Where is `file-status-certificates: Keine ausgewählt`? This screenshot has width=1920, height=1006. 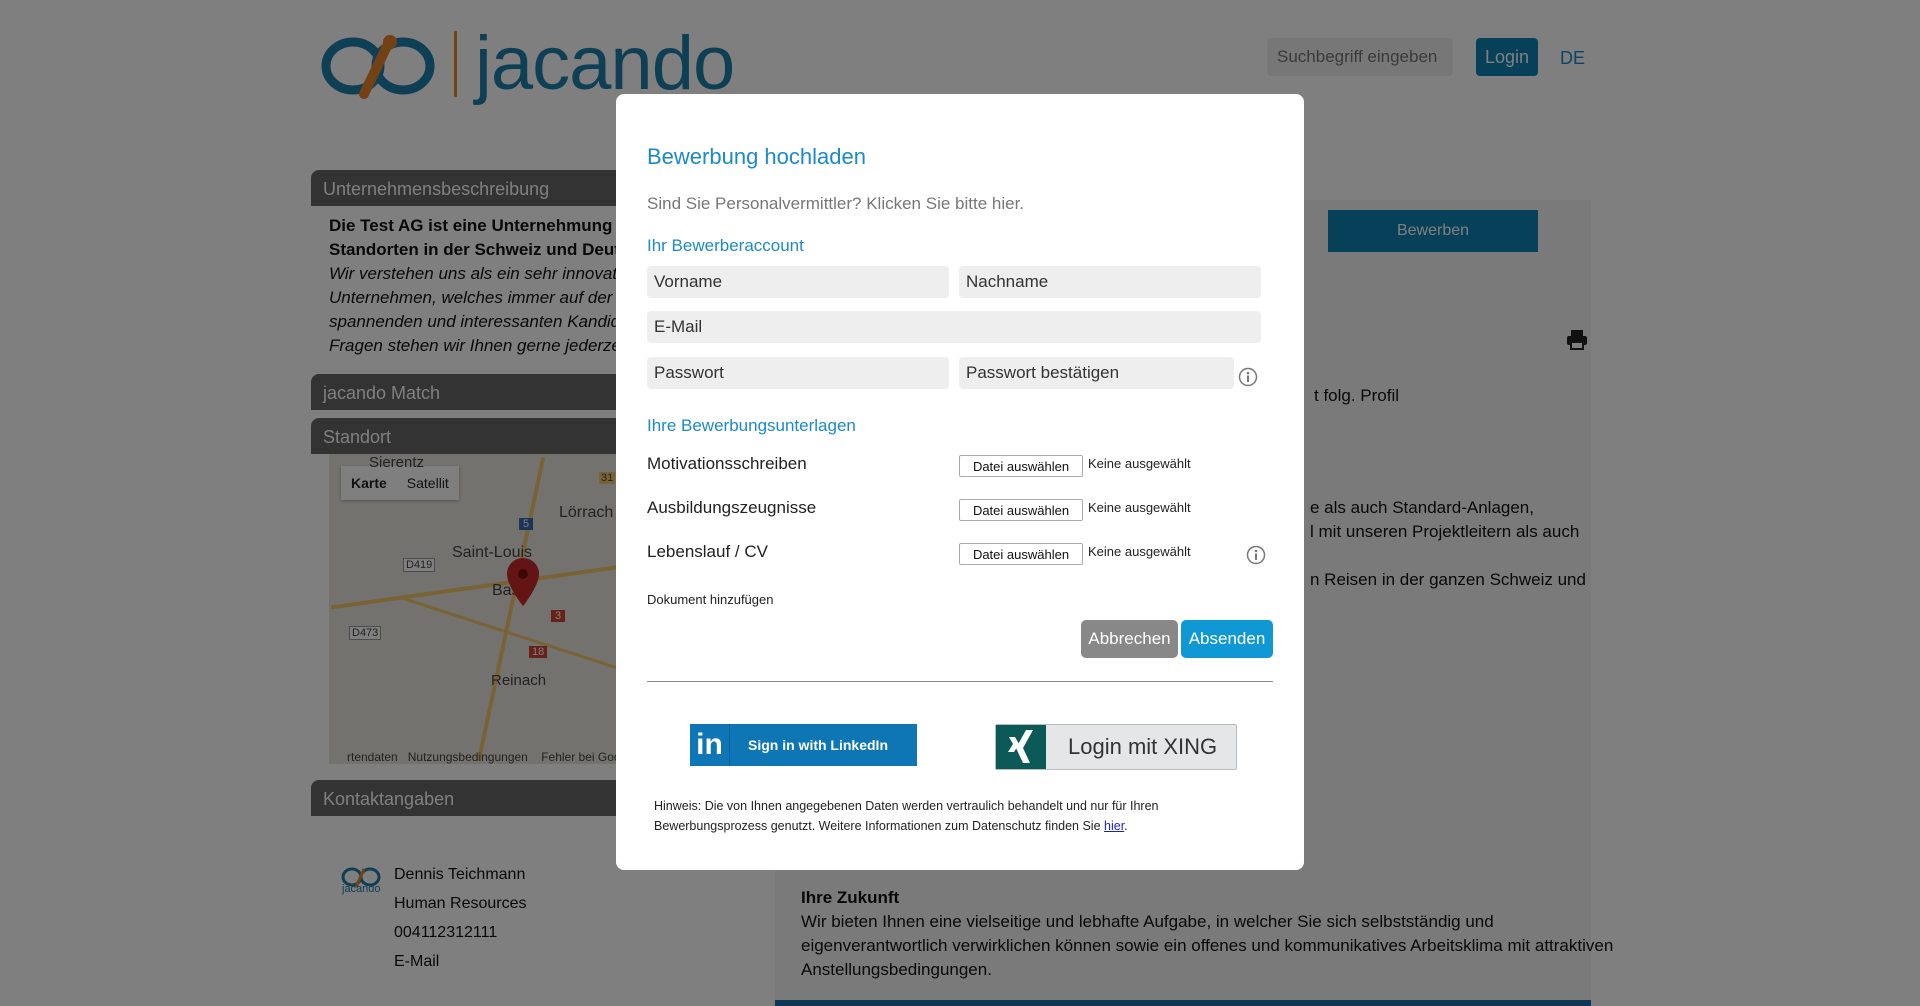
file-status-certificates: Keine ausgewählt is located at coordinates (1139, 507).